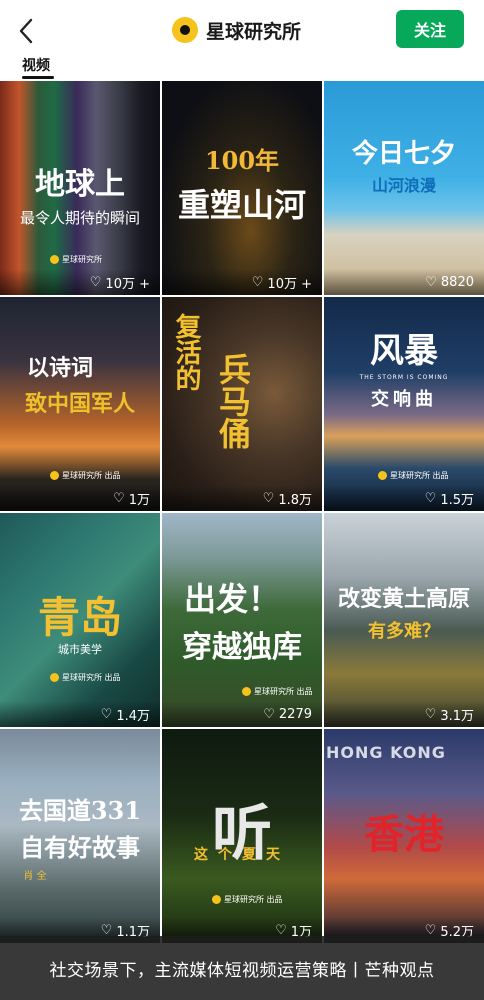 Image resolution: width=484 pixels, height=1000 pixels. I want to click on like-count: ♡ 1.5万, so click(404, 498).